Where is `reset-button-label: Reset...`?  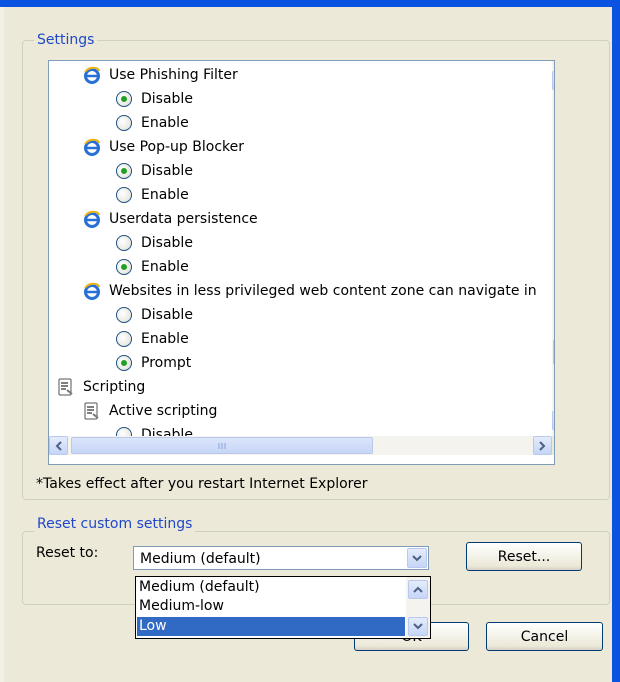 reset-button-label: Reset... is located at coordinates (524, 556).